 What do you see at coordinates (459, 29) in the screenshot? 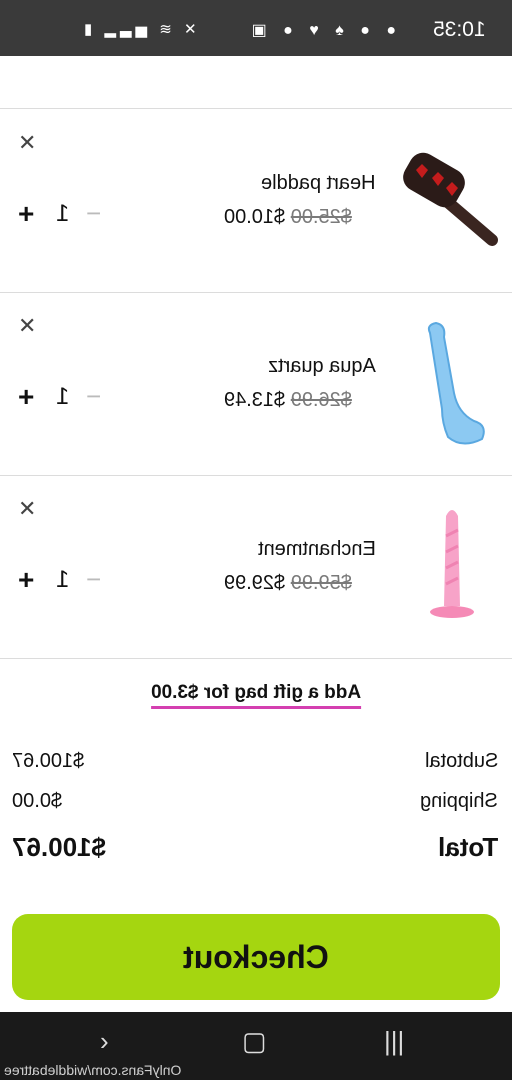
I see `status-time: 10:35` at bounding box center [459, 29].